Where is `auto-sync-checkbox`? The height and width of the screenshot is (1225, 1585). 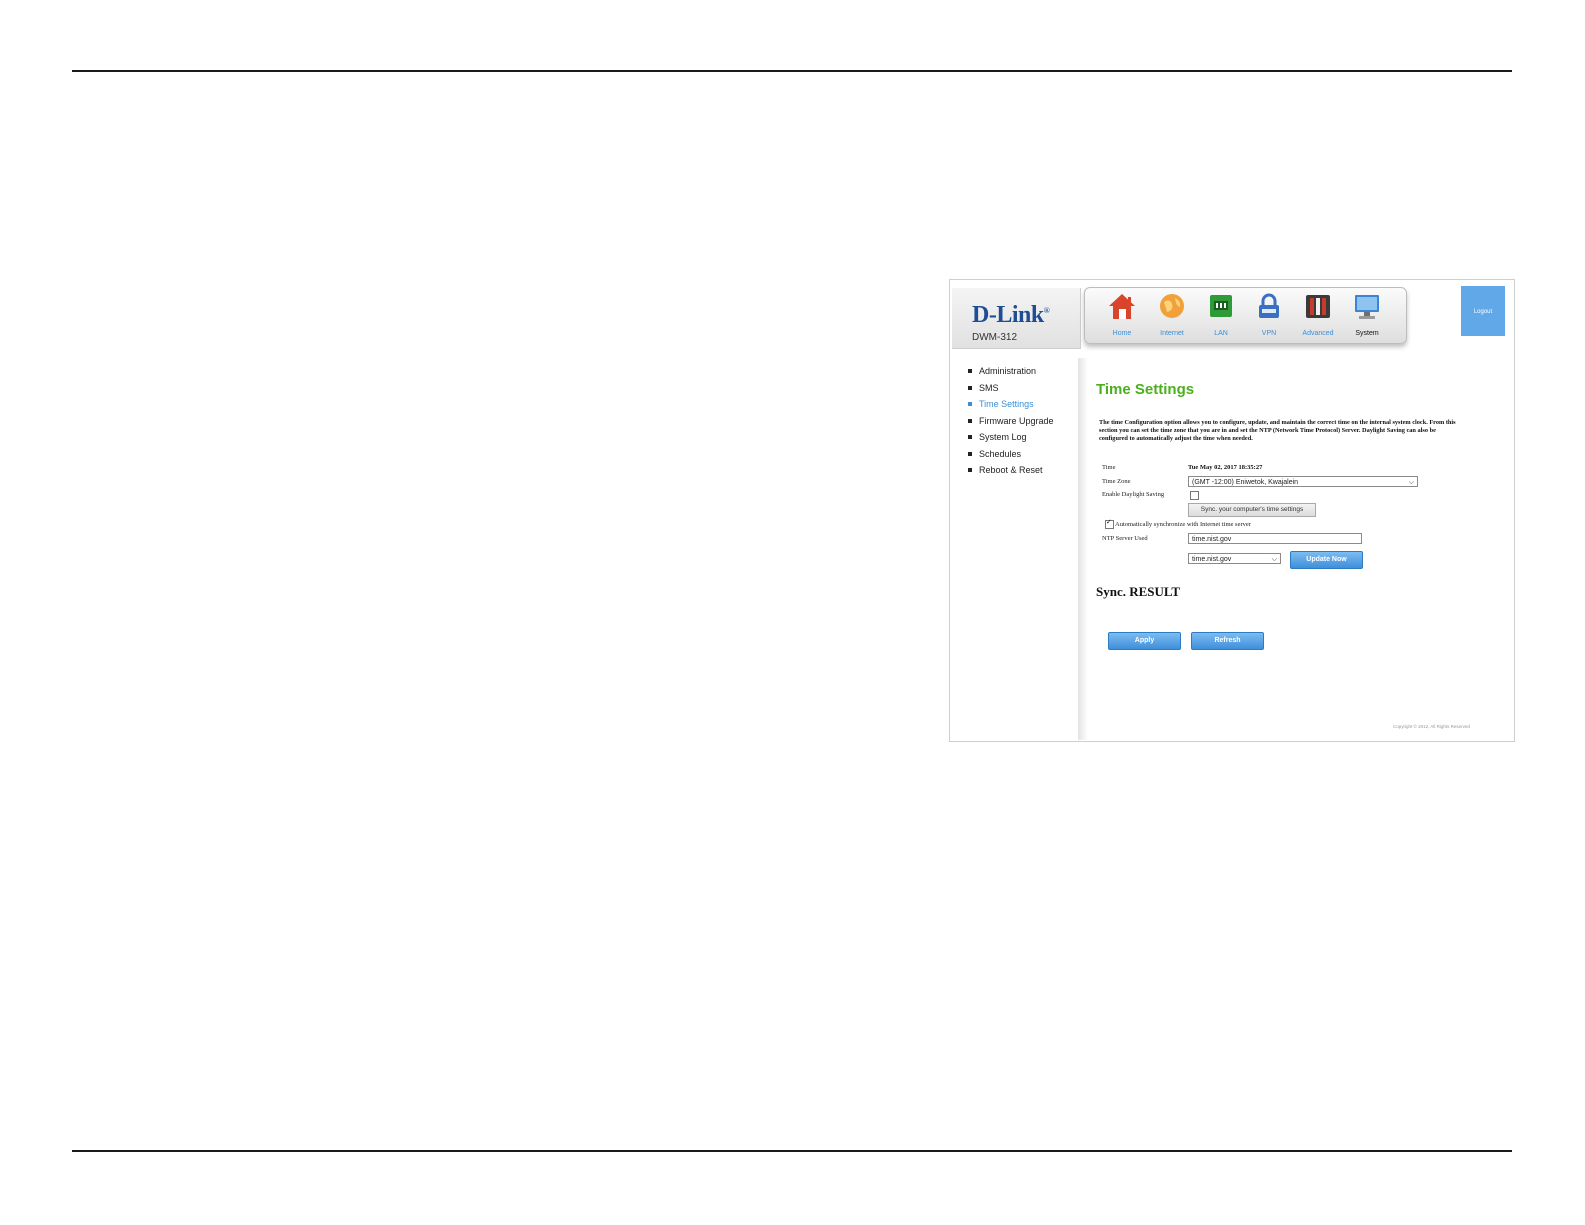 auto-sync-checkbox is located at coordinates (1109, 523).